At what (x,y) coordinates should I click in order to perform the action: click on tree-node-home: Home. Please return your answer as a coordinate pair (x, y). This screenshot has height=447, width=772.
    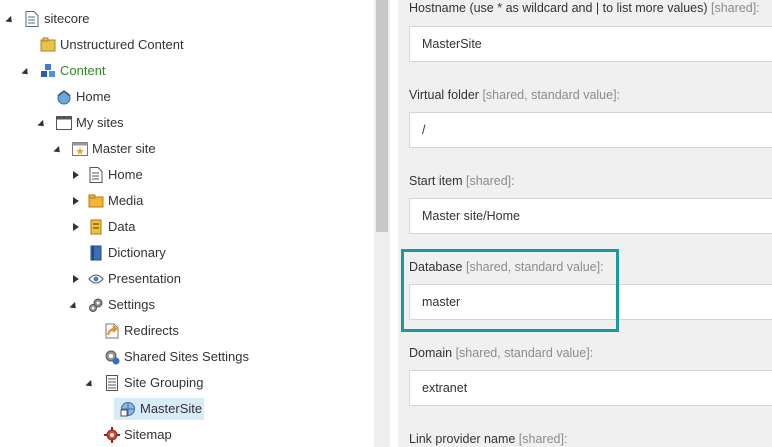
    Looking at the image, I should click on (185, 97).